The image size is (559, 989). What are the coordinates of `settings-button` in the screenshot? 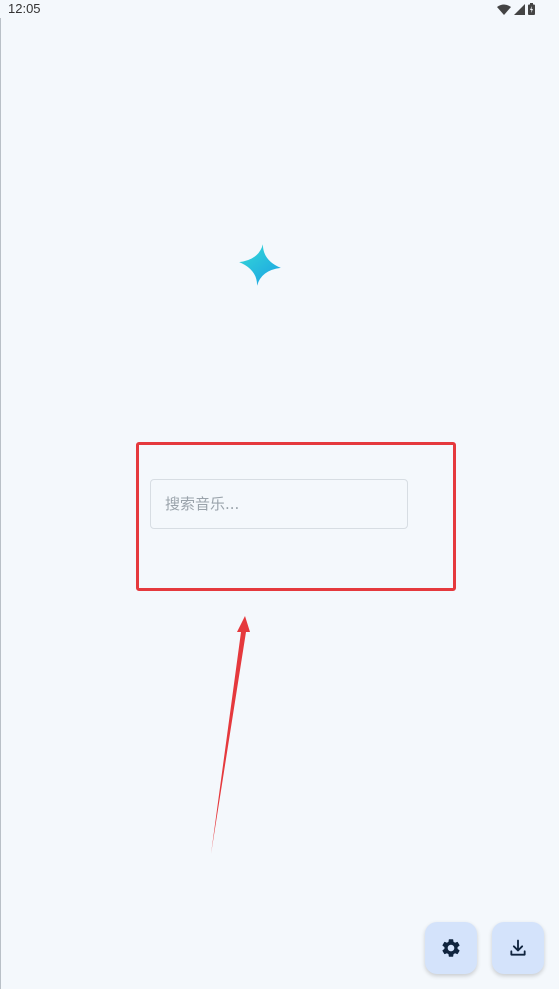 It's located at (451, 948).